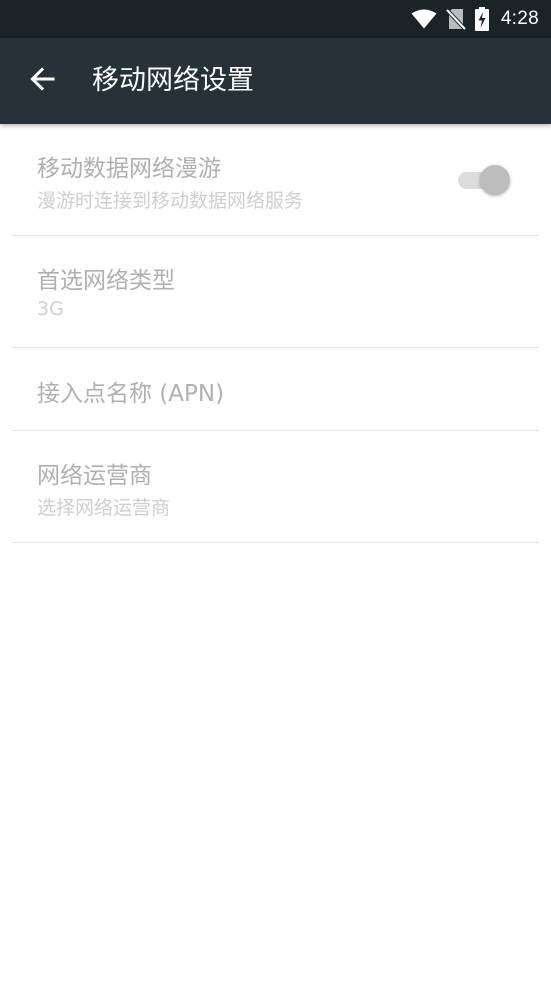  Describe the element at coordinates (455, 19) in the screenshot. I see `no-sim-icon` at that location.